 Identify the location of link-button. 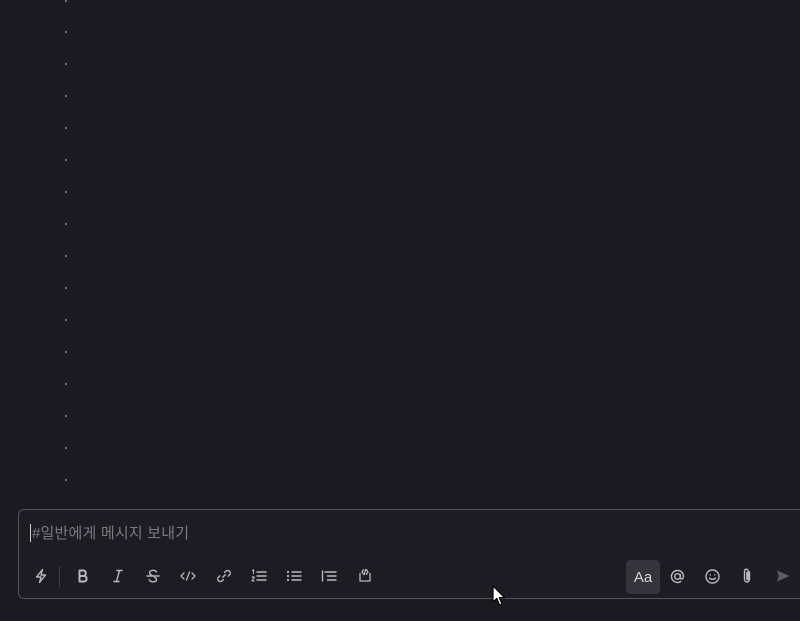
(224, 576).